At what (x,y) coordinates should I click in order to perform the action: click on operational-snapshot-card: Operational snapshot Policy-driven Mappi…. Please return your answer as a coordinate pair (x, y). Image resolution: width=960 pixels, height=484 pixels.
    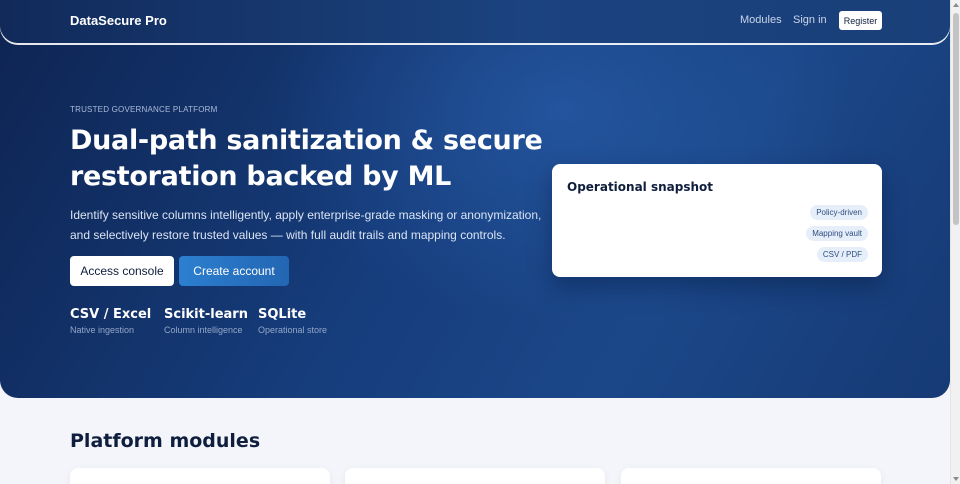
    Looking at the image, I should click on (717, 220).